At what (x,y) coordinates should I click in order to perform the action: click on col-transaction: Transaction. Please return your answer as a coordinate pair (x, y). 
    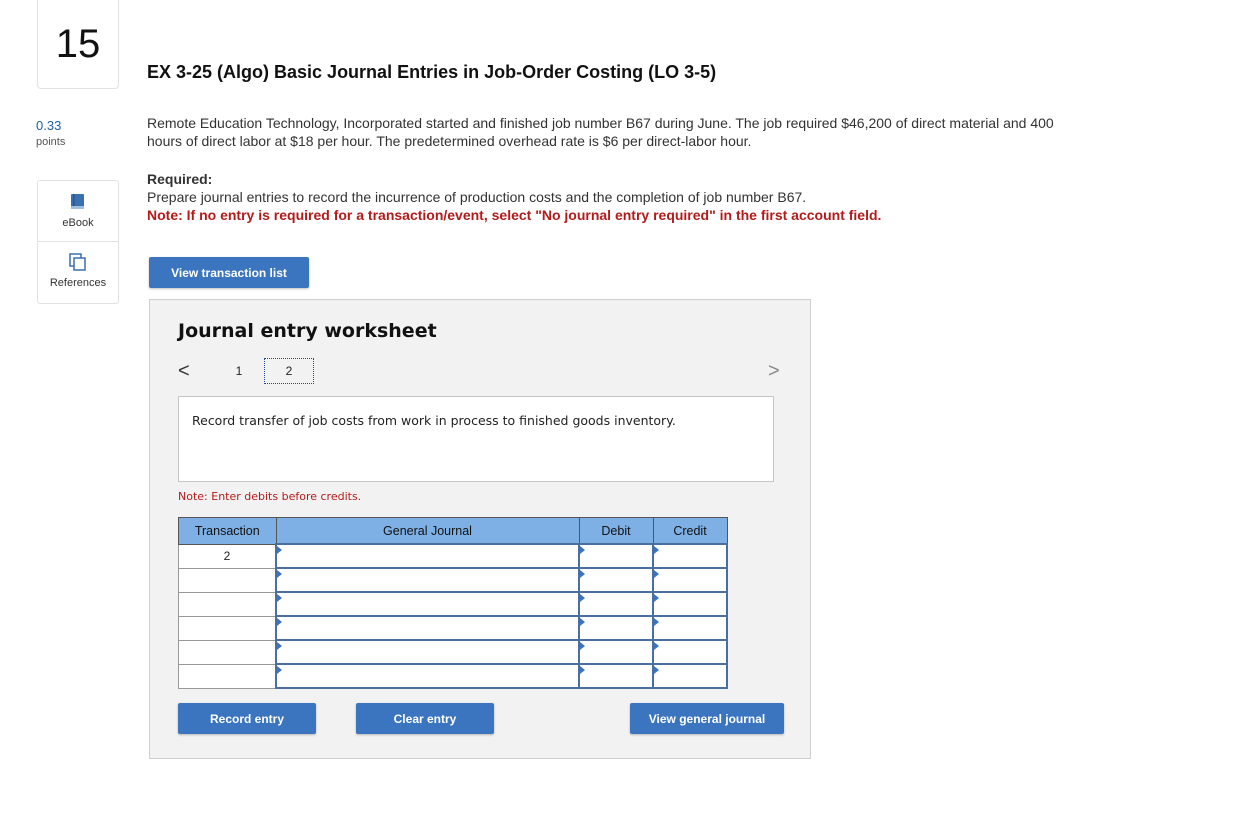
    Looking at the image, I should click on (227, 531).